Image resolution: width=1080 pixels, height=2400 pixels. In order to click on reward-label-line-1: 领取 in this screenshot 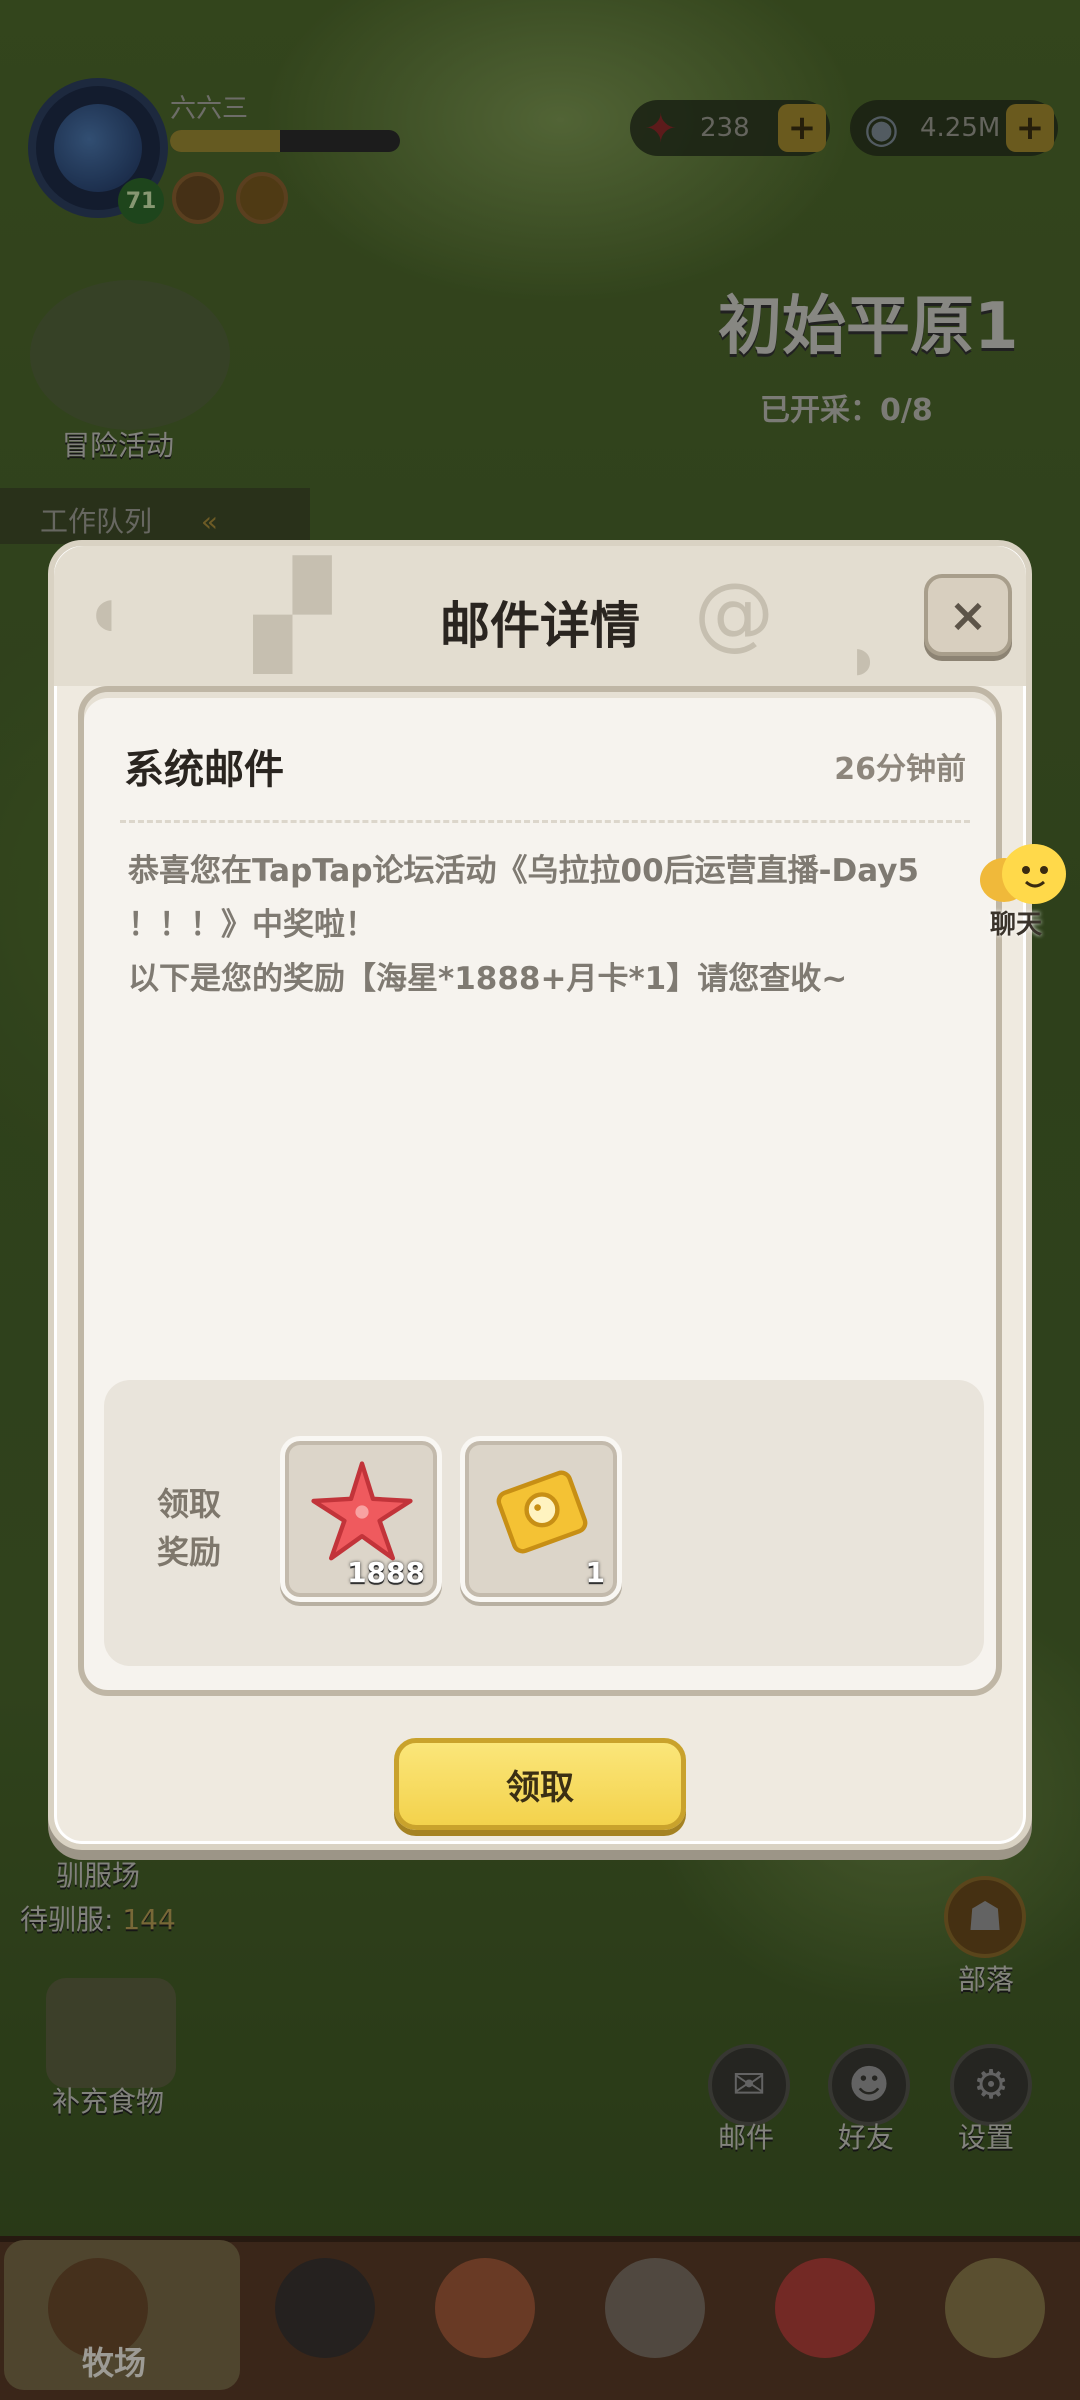, I will do `click(188, 1504)`.